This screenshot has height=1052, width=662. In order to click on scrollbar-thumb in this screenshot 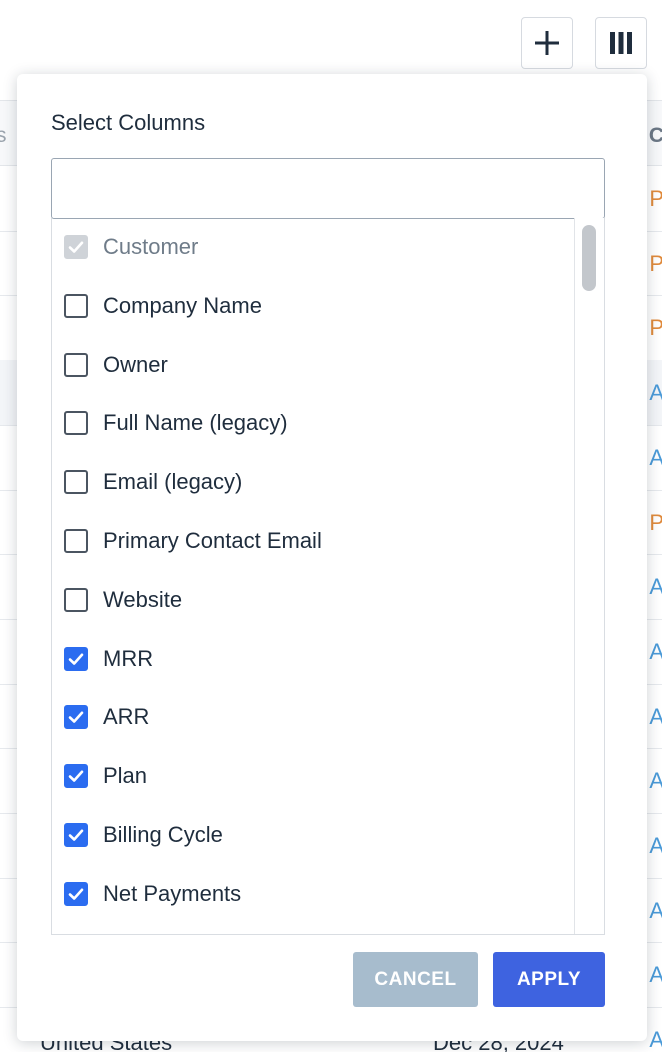, I will do `click(589, 258)`.